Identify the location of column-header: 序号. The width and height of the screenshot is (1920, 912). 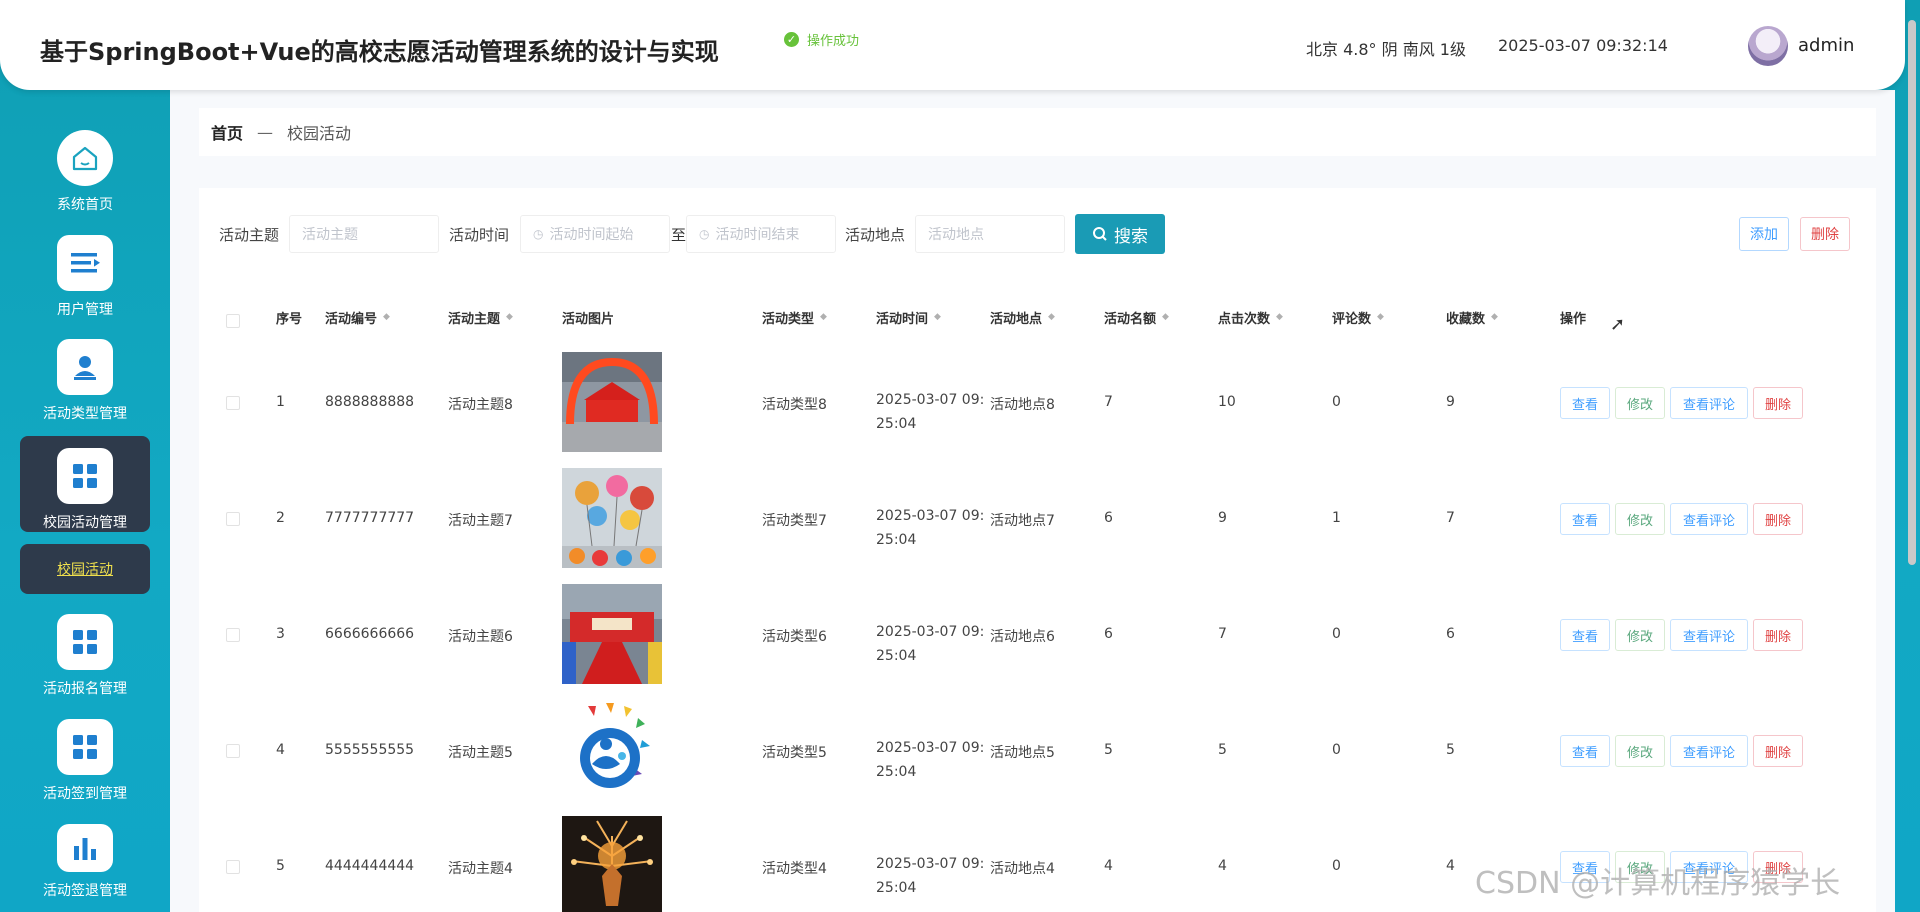
(289, 319).